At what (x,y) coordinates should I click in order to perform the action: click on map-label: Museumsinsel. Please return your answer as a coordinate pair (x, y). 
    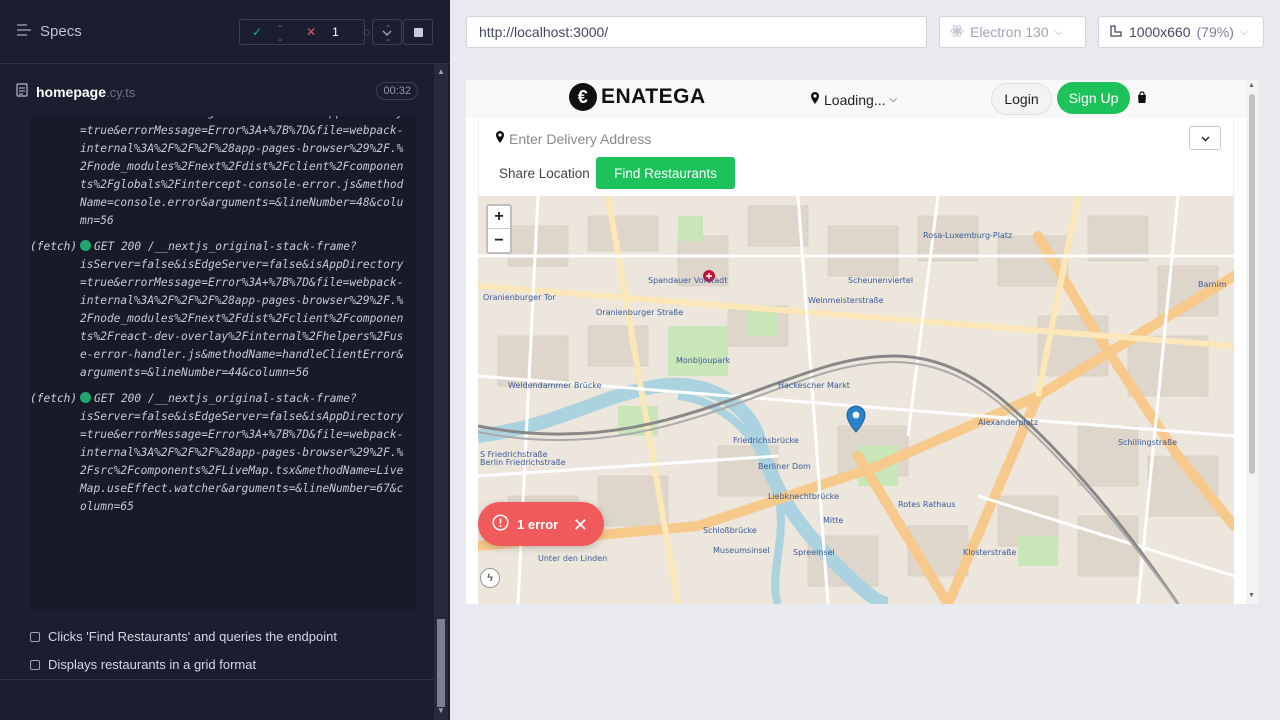
    Looking at the image, I should click on (741, 550).